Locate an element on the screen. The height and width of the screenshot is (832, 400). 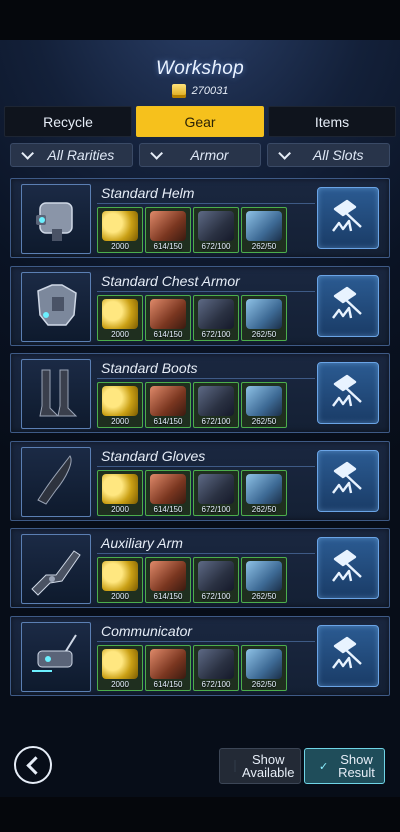
rarity-filter-dropdown: All Rarities is located at coordinates (71, 155).